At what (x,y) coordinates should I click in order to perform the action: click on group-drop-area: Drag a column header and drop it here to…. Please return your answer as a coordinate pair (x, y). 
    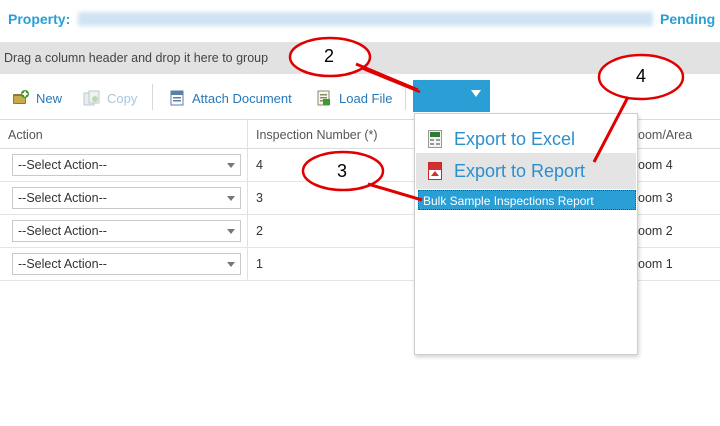
    Looking at the image, I should click on (360, 58).